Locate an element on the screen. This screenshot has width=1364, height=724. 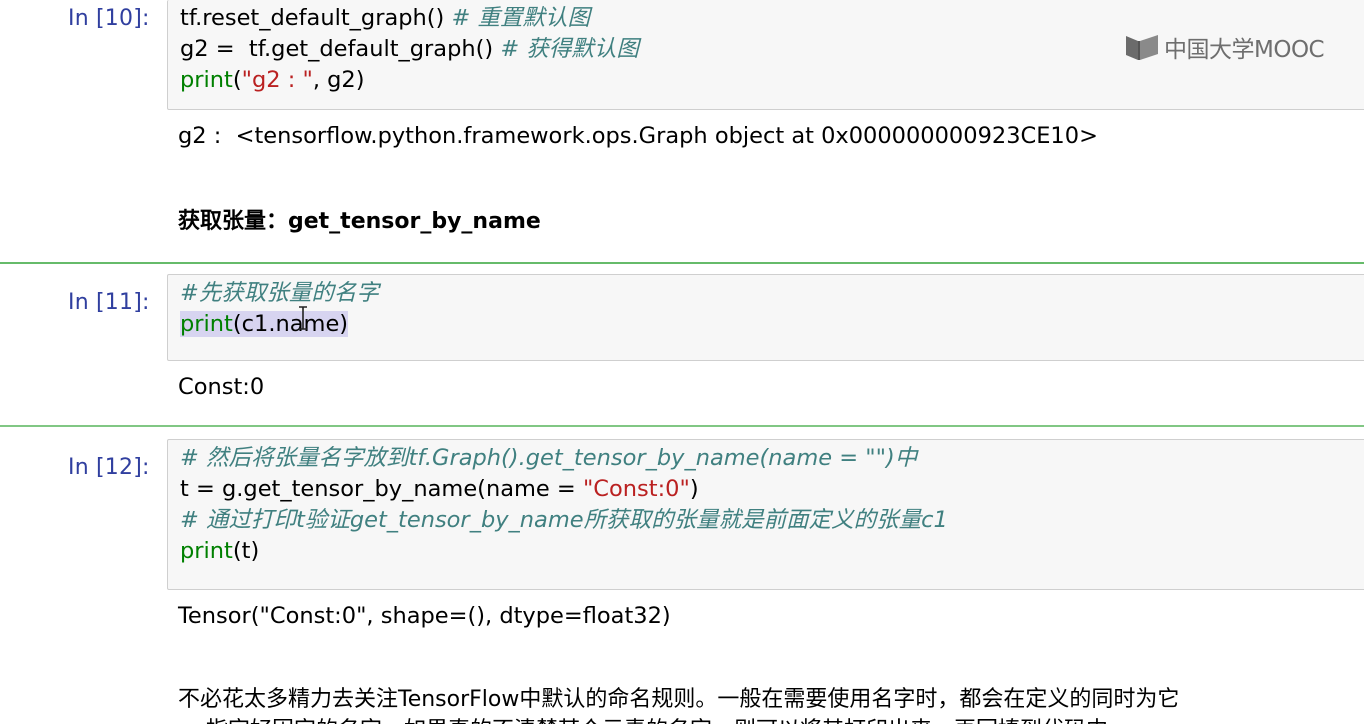
code-token-plain: ( is located at coordinates (237, 80).